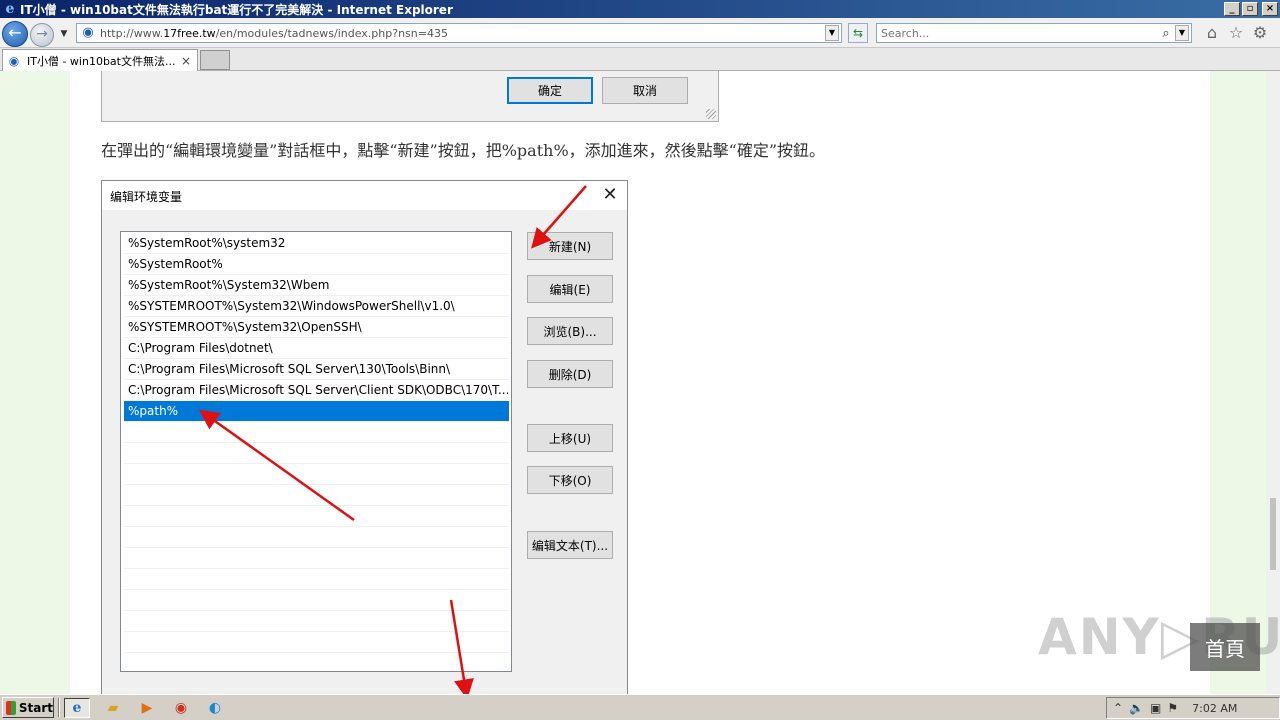  Describe the element at coordinates (570, 480) in the screenshot. I see `move-down-button: 下移(O)` at that location.